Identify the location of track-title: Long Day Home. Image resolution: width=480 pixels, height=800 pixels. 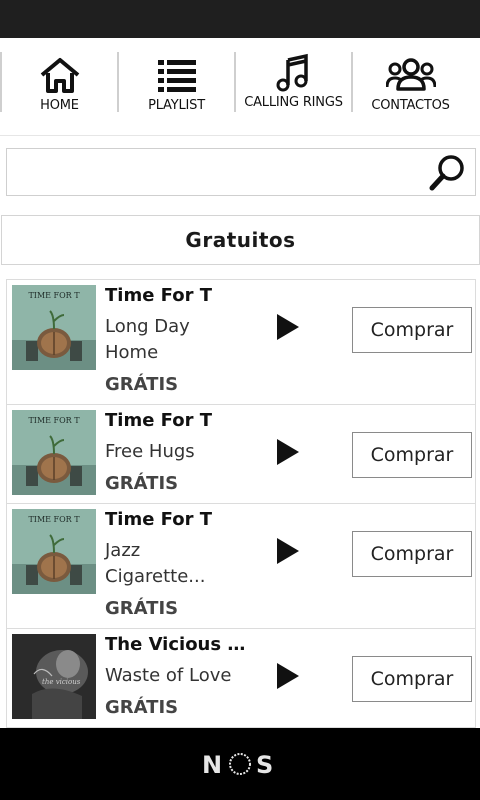
(147, 339).